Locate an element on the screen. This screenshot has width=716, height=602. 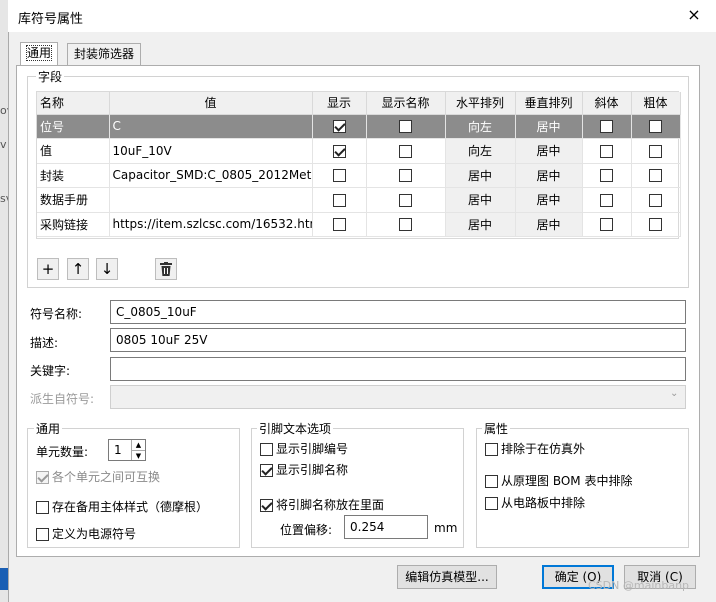
exclude-board-checkbox: 从电路板中排除 is located at coordinates (535, 502).